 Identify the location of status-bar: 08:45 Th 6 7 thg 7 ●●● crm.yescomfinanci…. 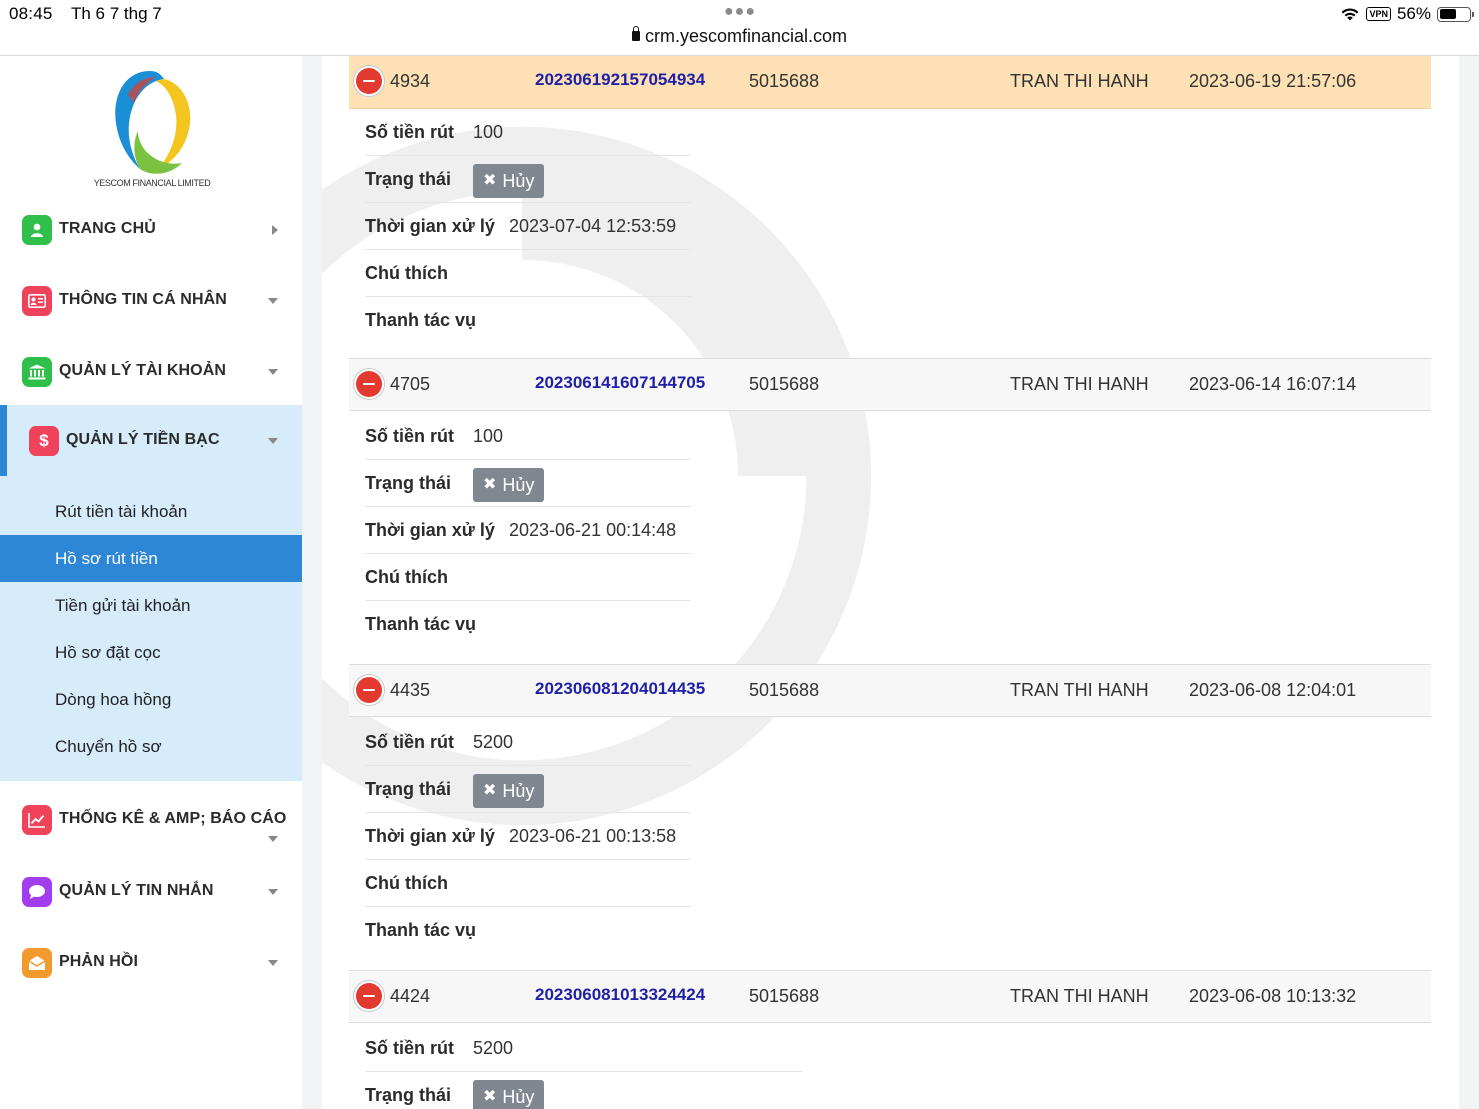
(739, 28).